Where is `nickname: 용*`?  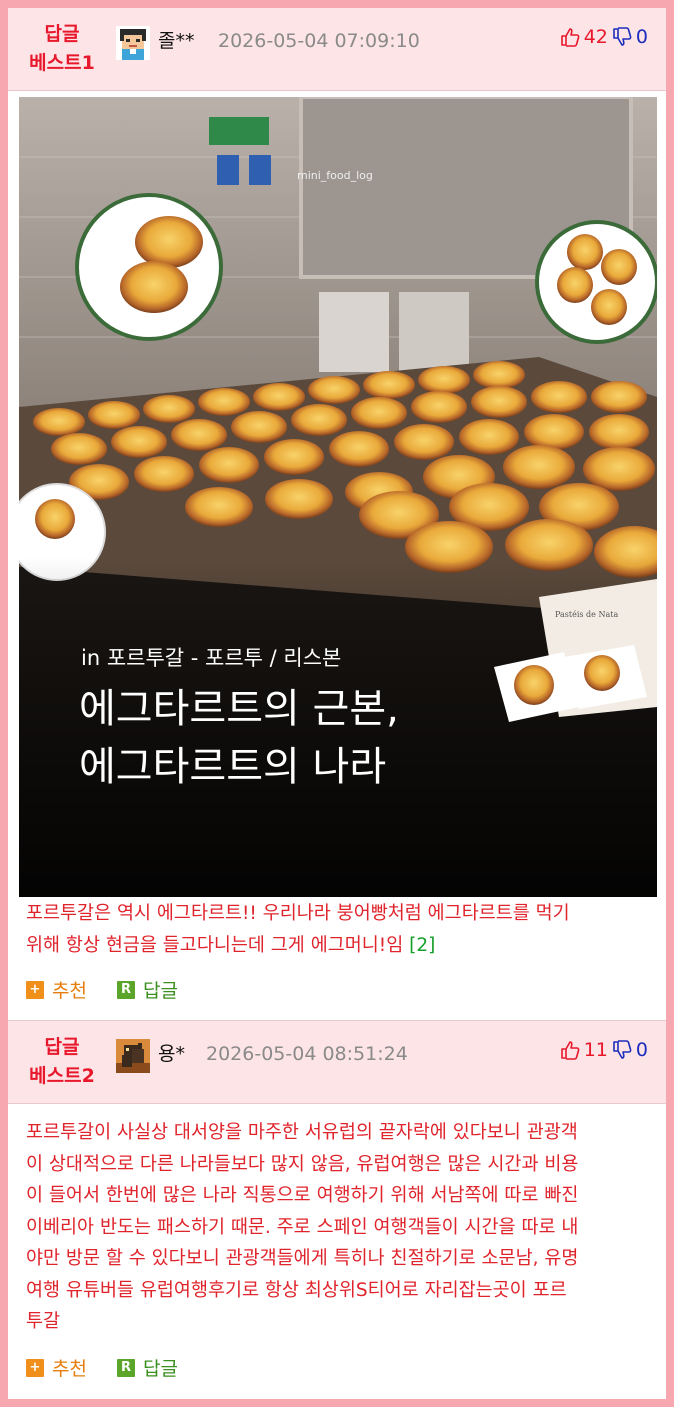 nickname: 용* is located at coordinates (171, 1052).